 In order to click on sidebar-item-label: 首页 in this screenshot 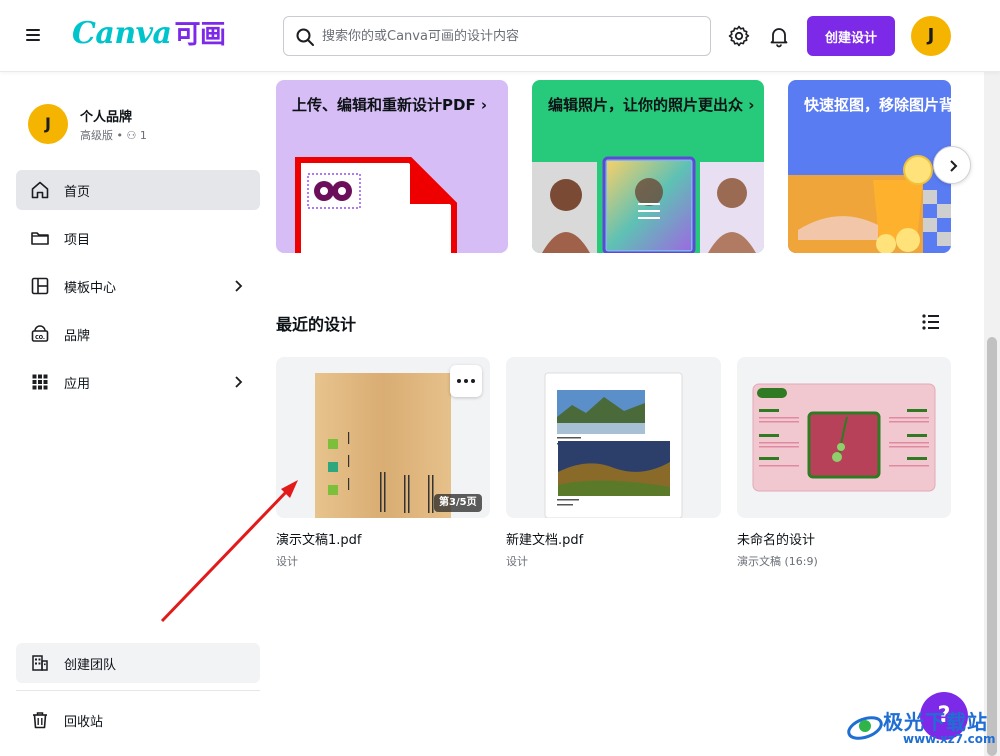, I will do `click(77, 192)`.